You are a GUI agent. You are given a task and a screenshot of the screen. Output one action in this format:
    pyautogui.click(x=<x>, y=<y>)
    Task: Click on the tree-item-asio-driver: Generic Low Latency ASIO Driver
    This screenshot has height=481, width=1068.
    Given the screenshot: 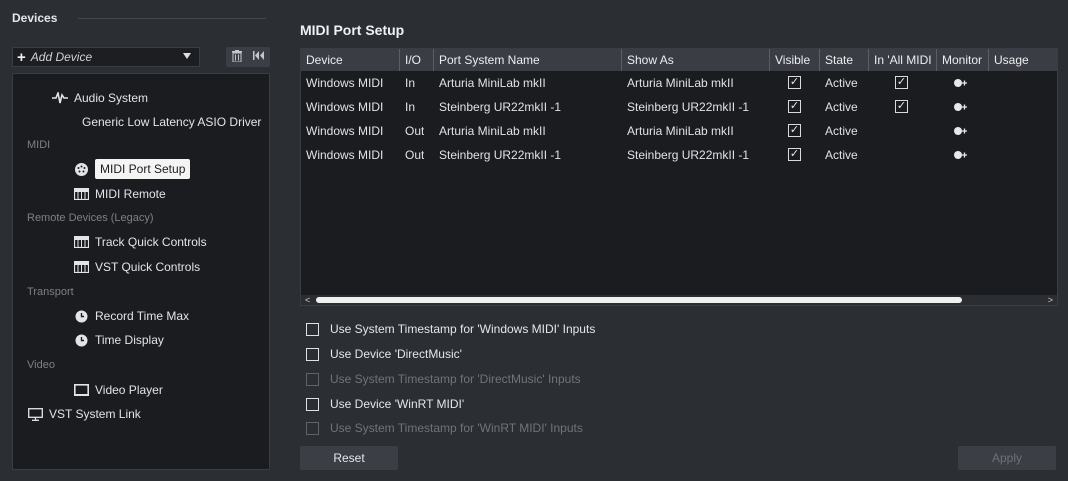 What is the action you would take?
    pyautogui.click(x=171, y=122)
    